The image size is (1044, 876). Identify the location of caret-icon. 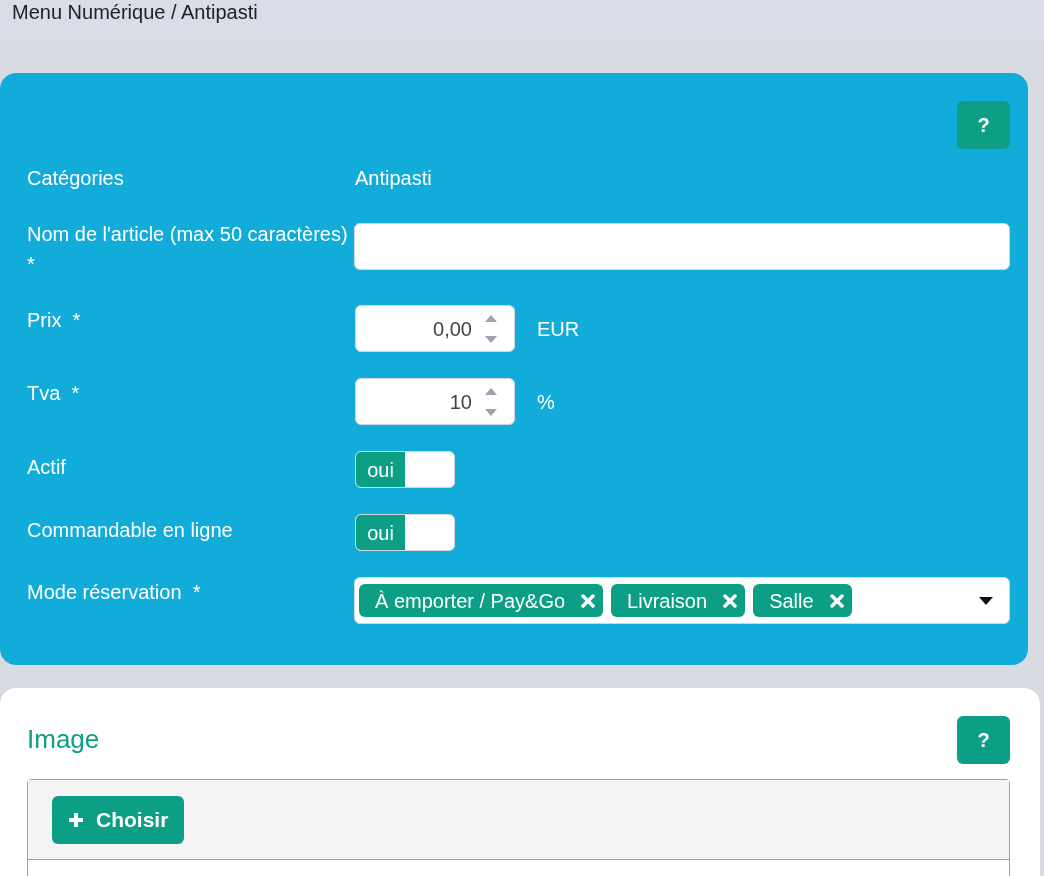
(986, 600).